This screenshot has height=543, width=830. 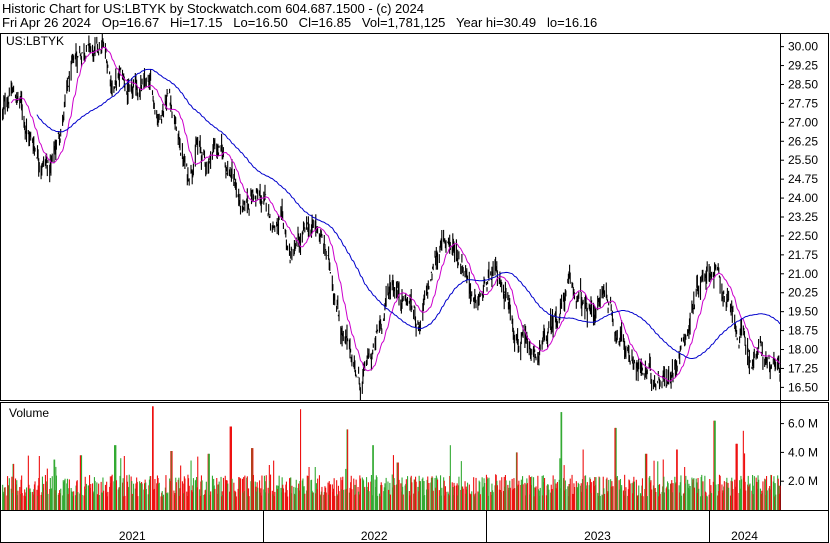 I want to click on price-tick-label: 29.25, so click(x=803, y=66).